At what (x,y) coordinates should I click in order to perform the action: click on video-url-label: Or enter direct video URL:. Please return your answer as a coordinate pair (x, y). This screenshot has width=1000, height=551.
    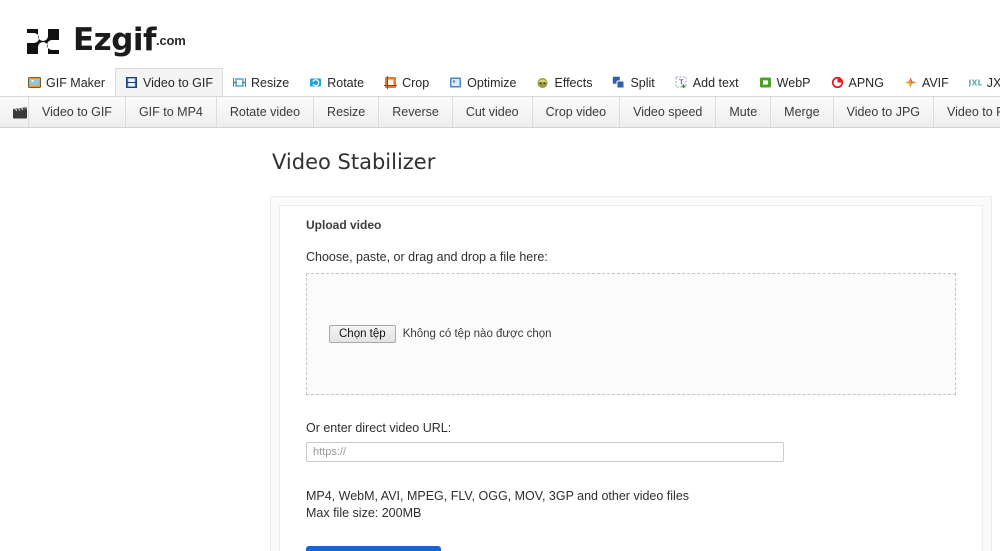
    Looking at the image, I should click on (379, 428).